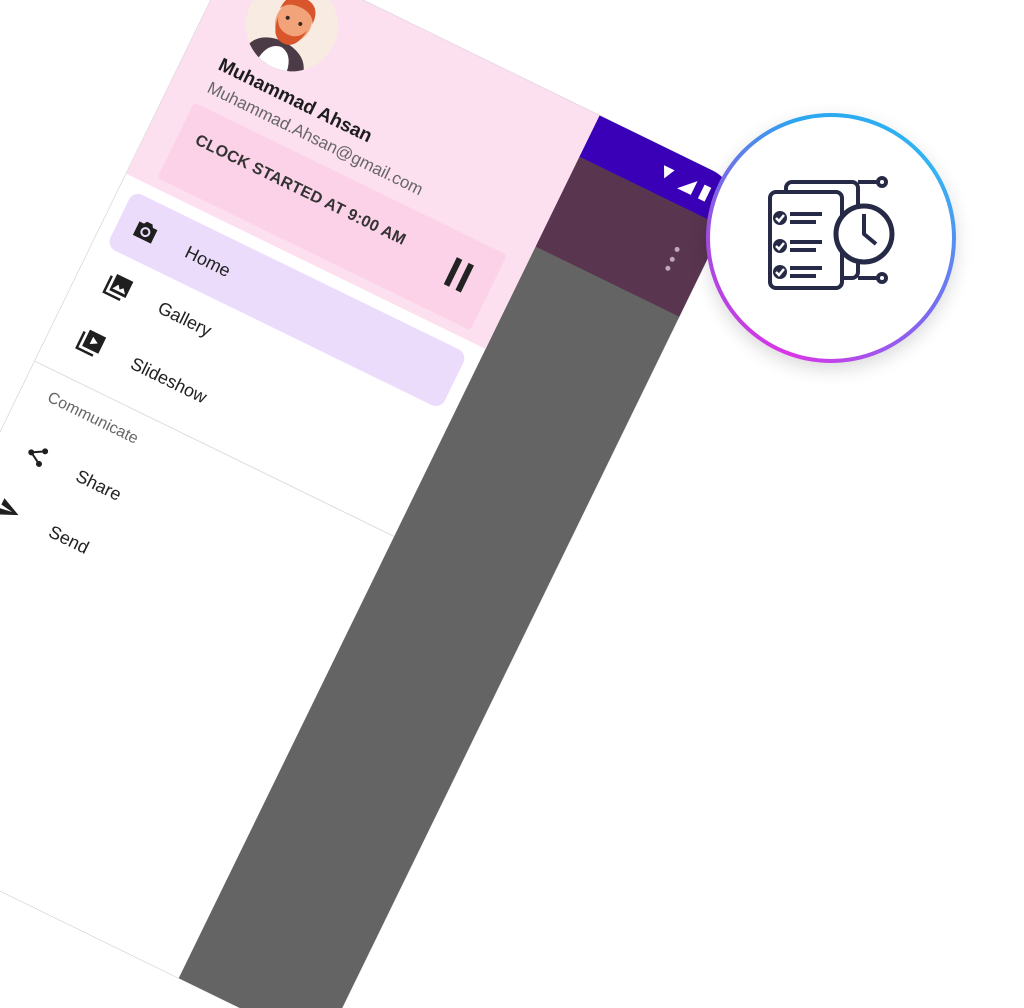 The height and width of the screenshot is (1008, 1024). Describe the element at coordinates (119, 287) in the screenshot. I see `gallery-icon` at that location.